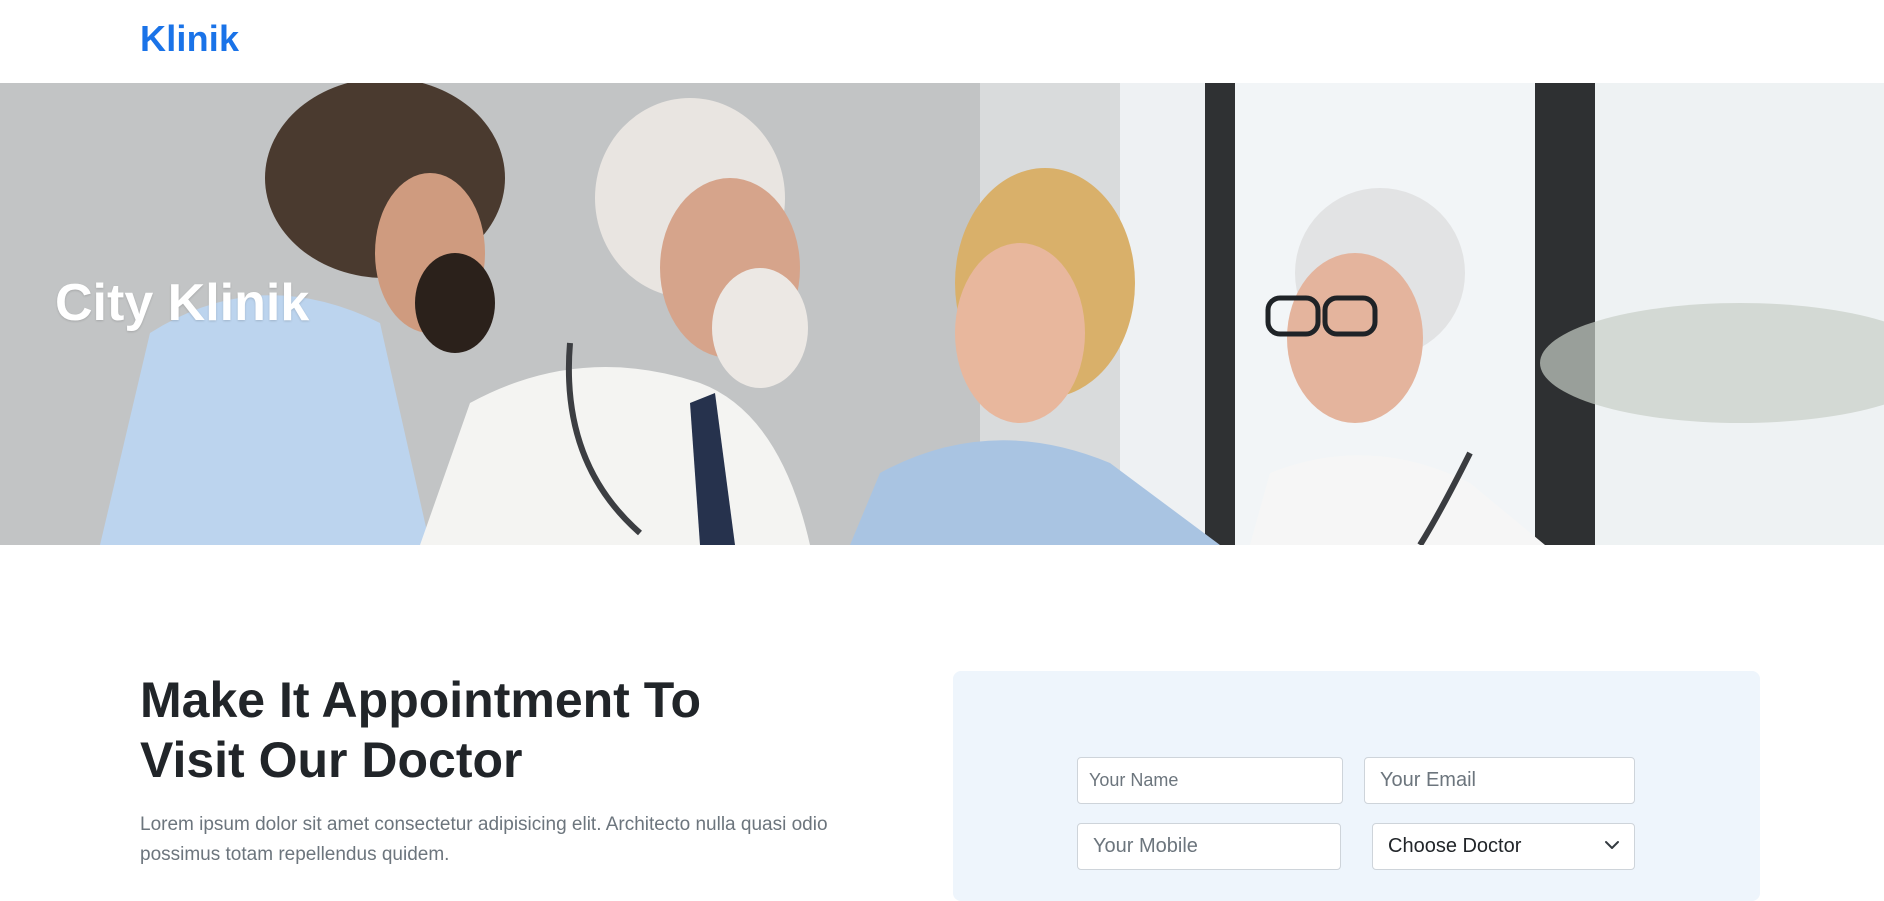 The image size is (1884, 901). Describe the element at coordinates (1209, 846) in the screenshot. I see `mobile-input` at that location.